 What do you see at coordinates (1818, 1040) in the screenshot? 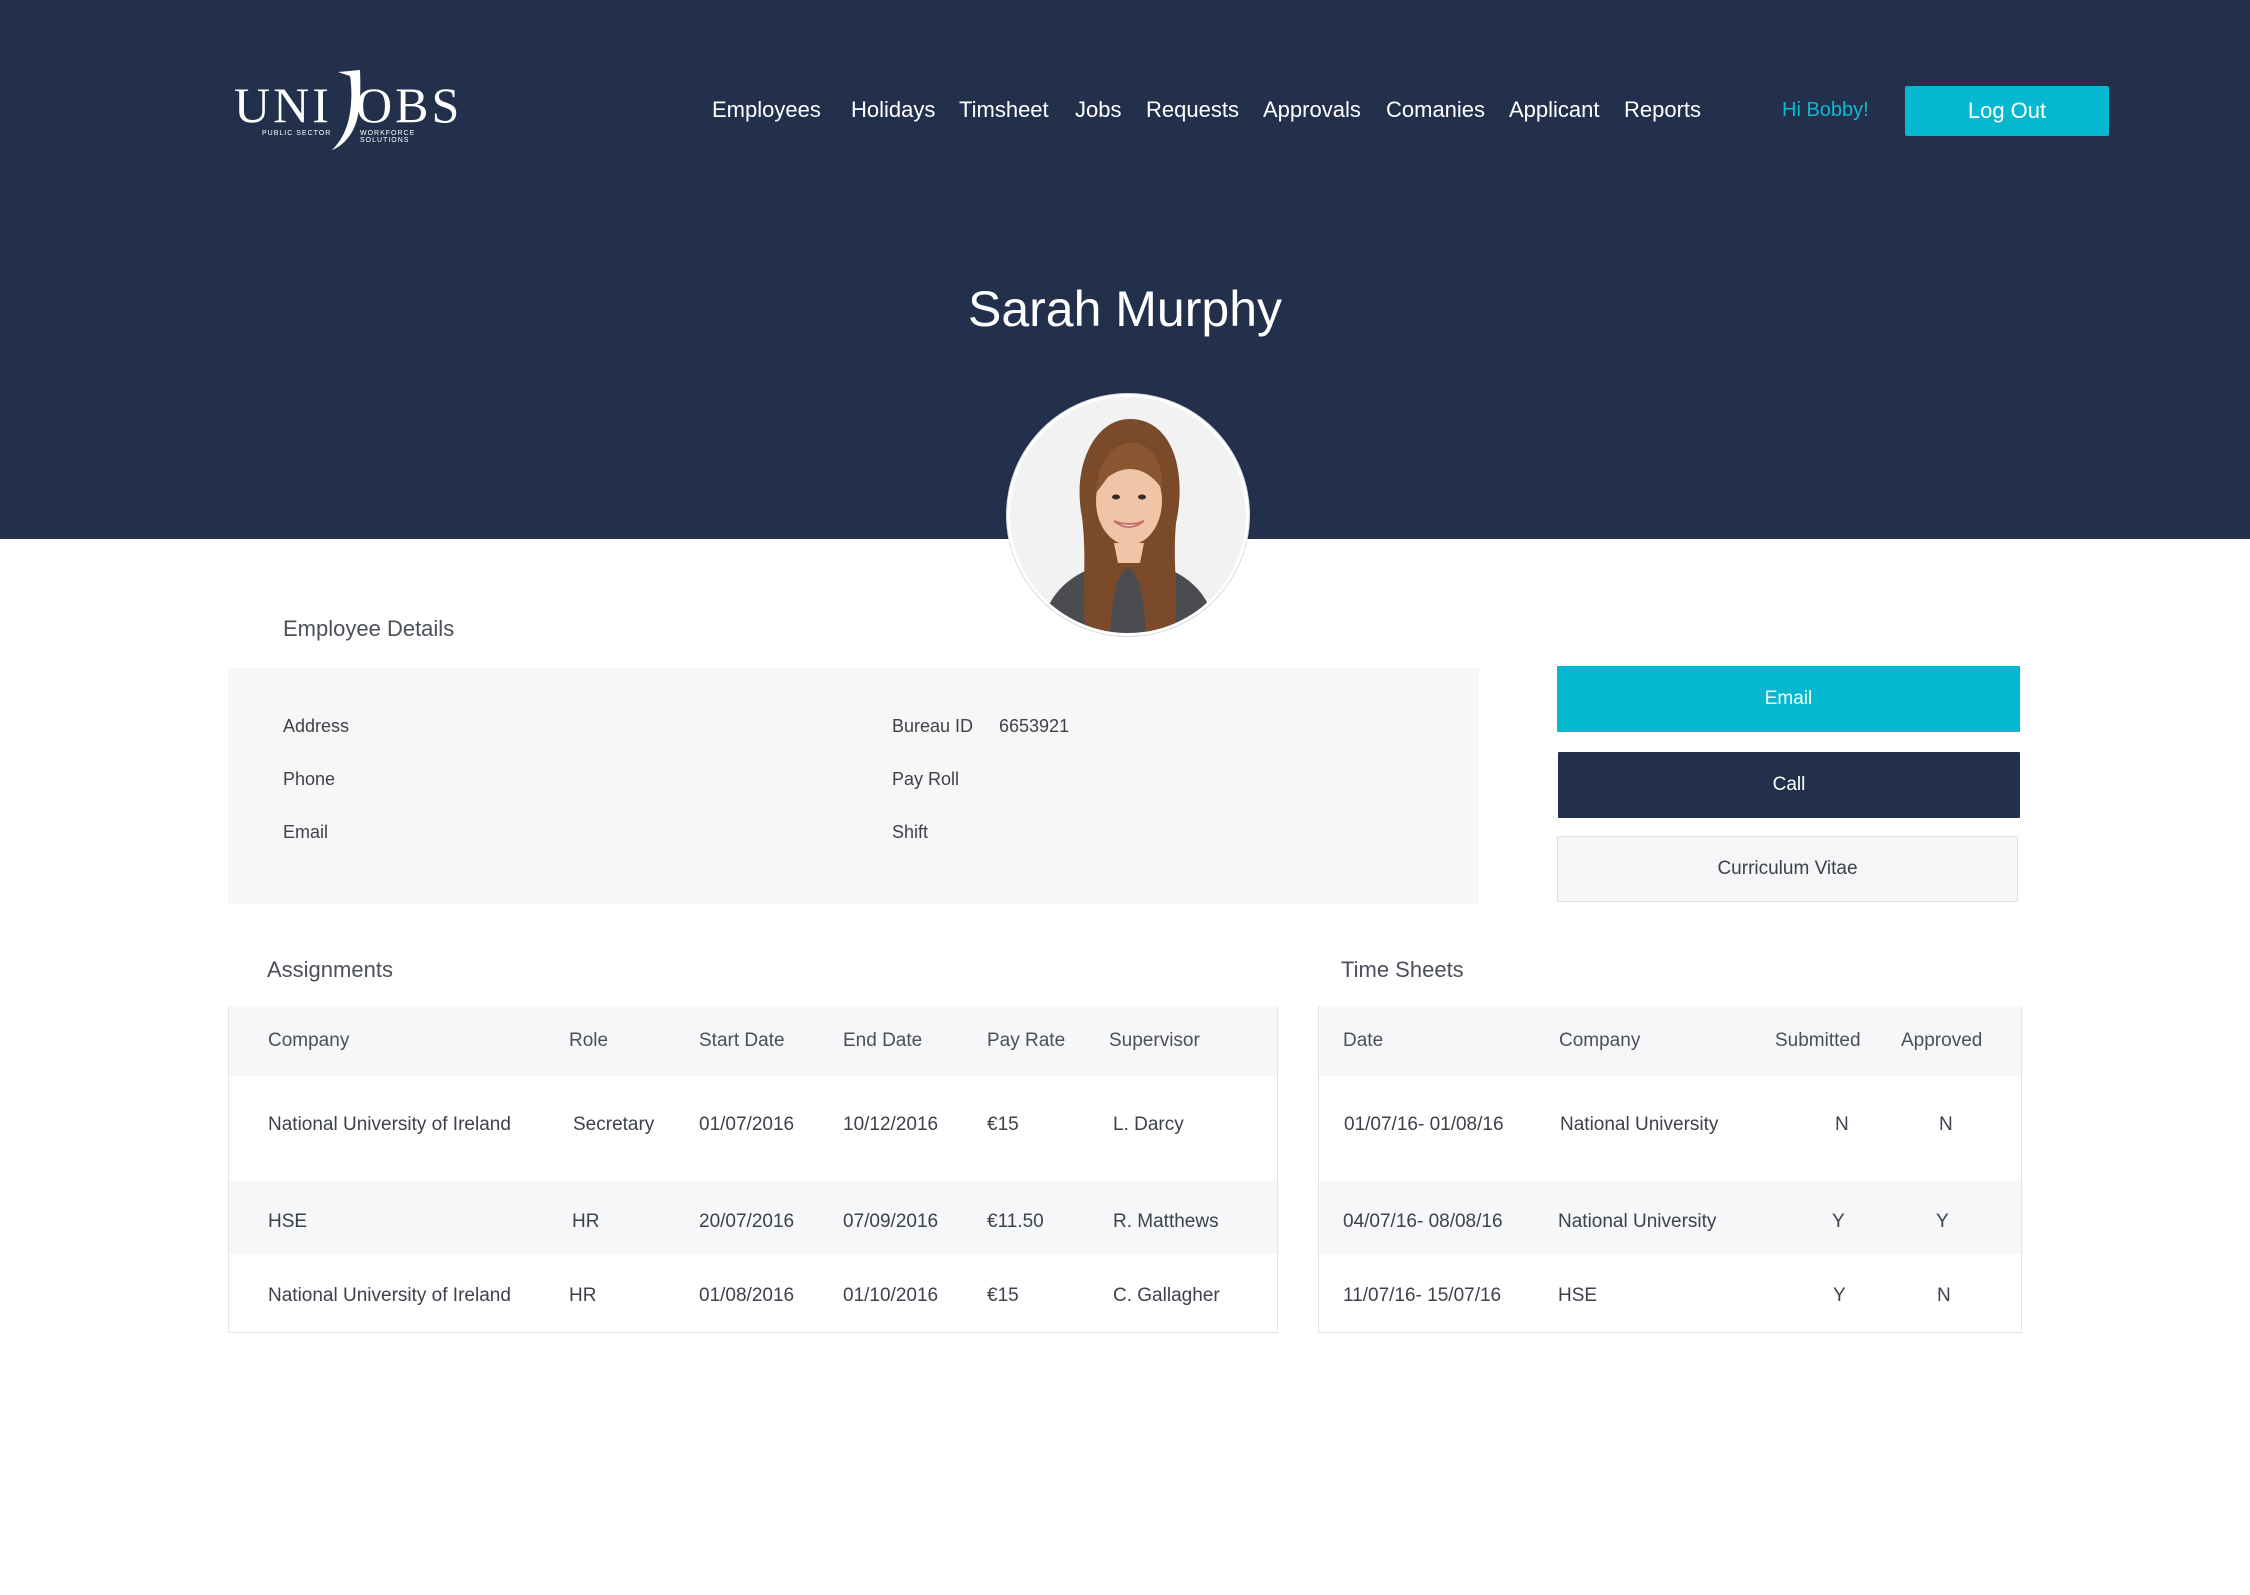
I see `column-header: Submitted` at bounding box center [1818, 1040].